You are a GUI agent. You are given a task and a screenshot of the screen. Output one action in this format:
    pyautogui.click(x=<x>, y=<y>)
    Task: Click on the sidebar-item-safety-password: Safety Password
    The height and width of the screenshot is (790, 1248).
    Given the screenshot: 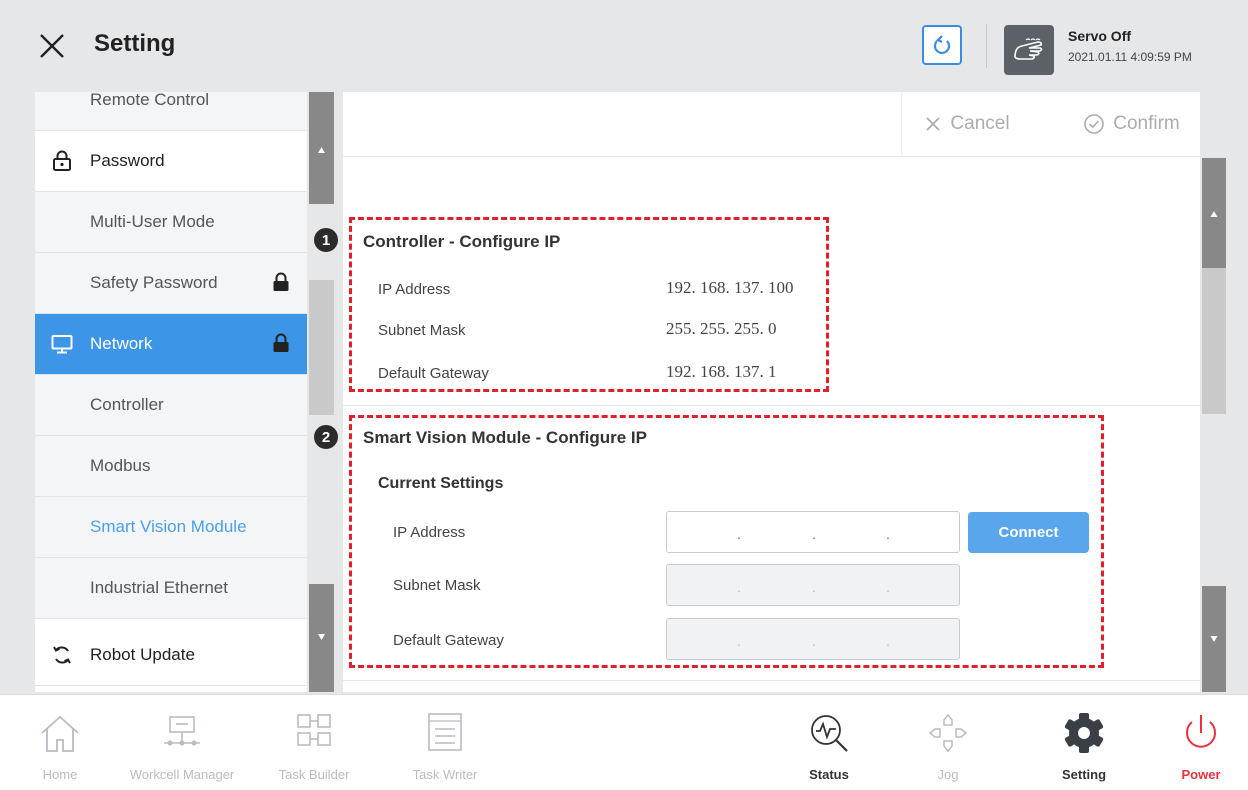 What is the action you would take?
    pyautogui.click(x=171, y=283)
    